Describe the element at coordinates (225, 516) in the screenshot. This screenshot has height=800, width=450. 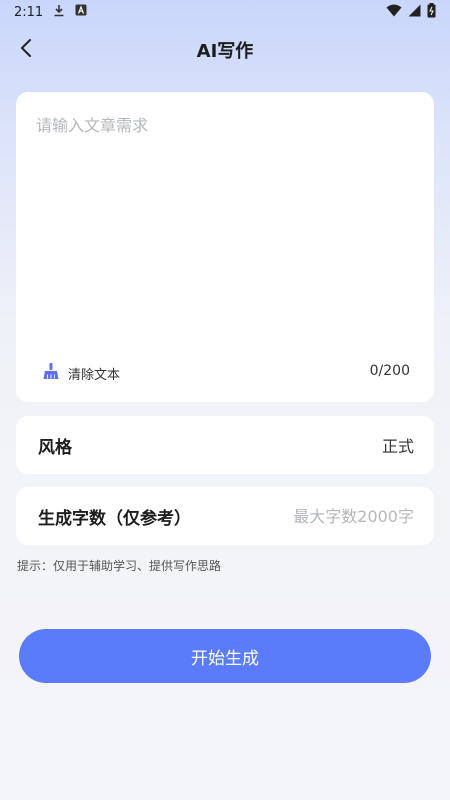
I see `word-count-row: 生成字数（仅参考）` at that location.